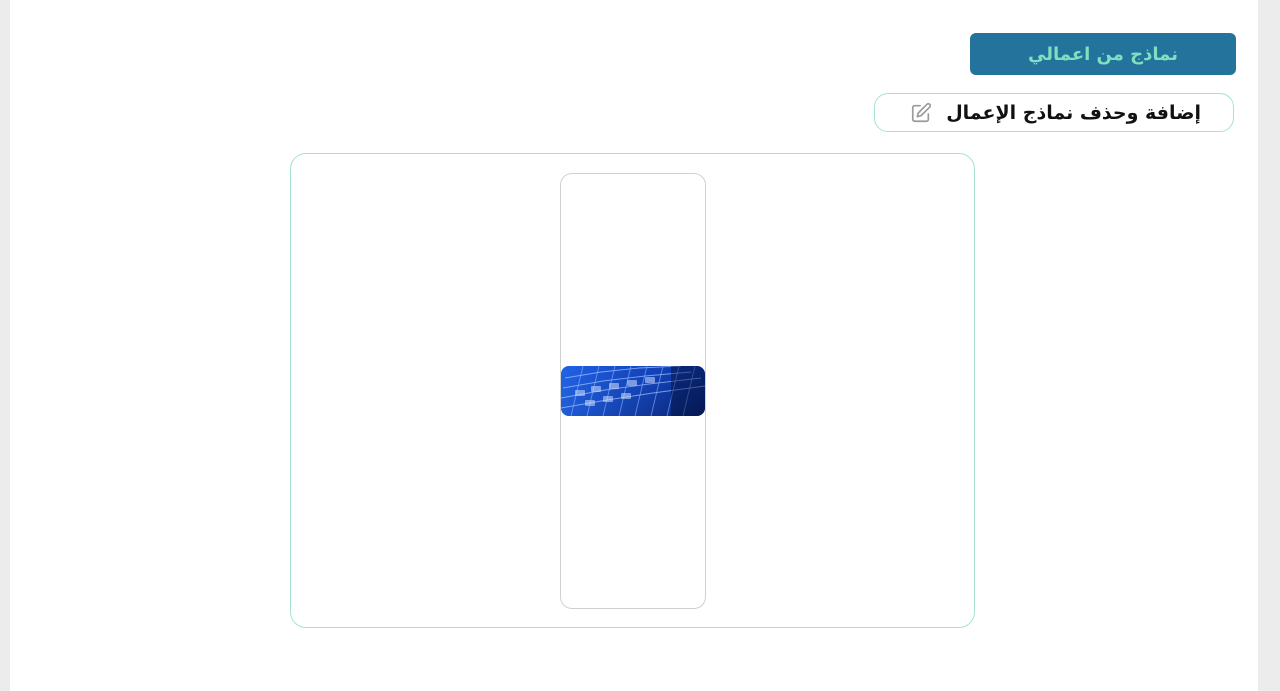 This screenshot has width=1280, height=691. What do you see at coordinates (1073, 112) in the screenshot?
I see `edit-portfolio-label: إضافة وحذف نماذج الإعمال` at bounding box center [1073, 112].